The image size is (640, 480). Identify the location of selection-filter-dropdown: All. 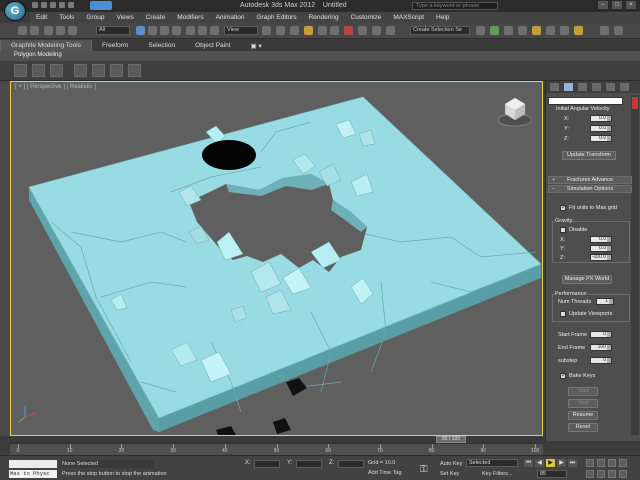
(113, 30).